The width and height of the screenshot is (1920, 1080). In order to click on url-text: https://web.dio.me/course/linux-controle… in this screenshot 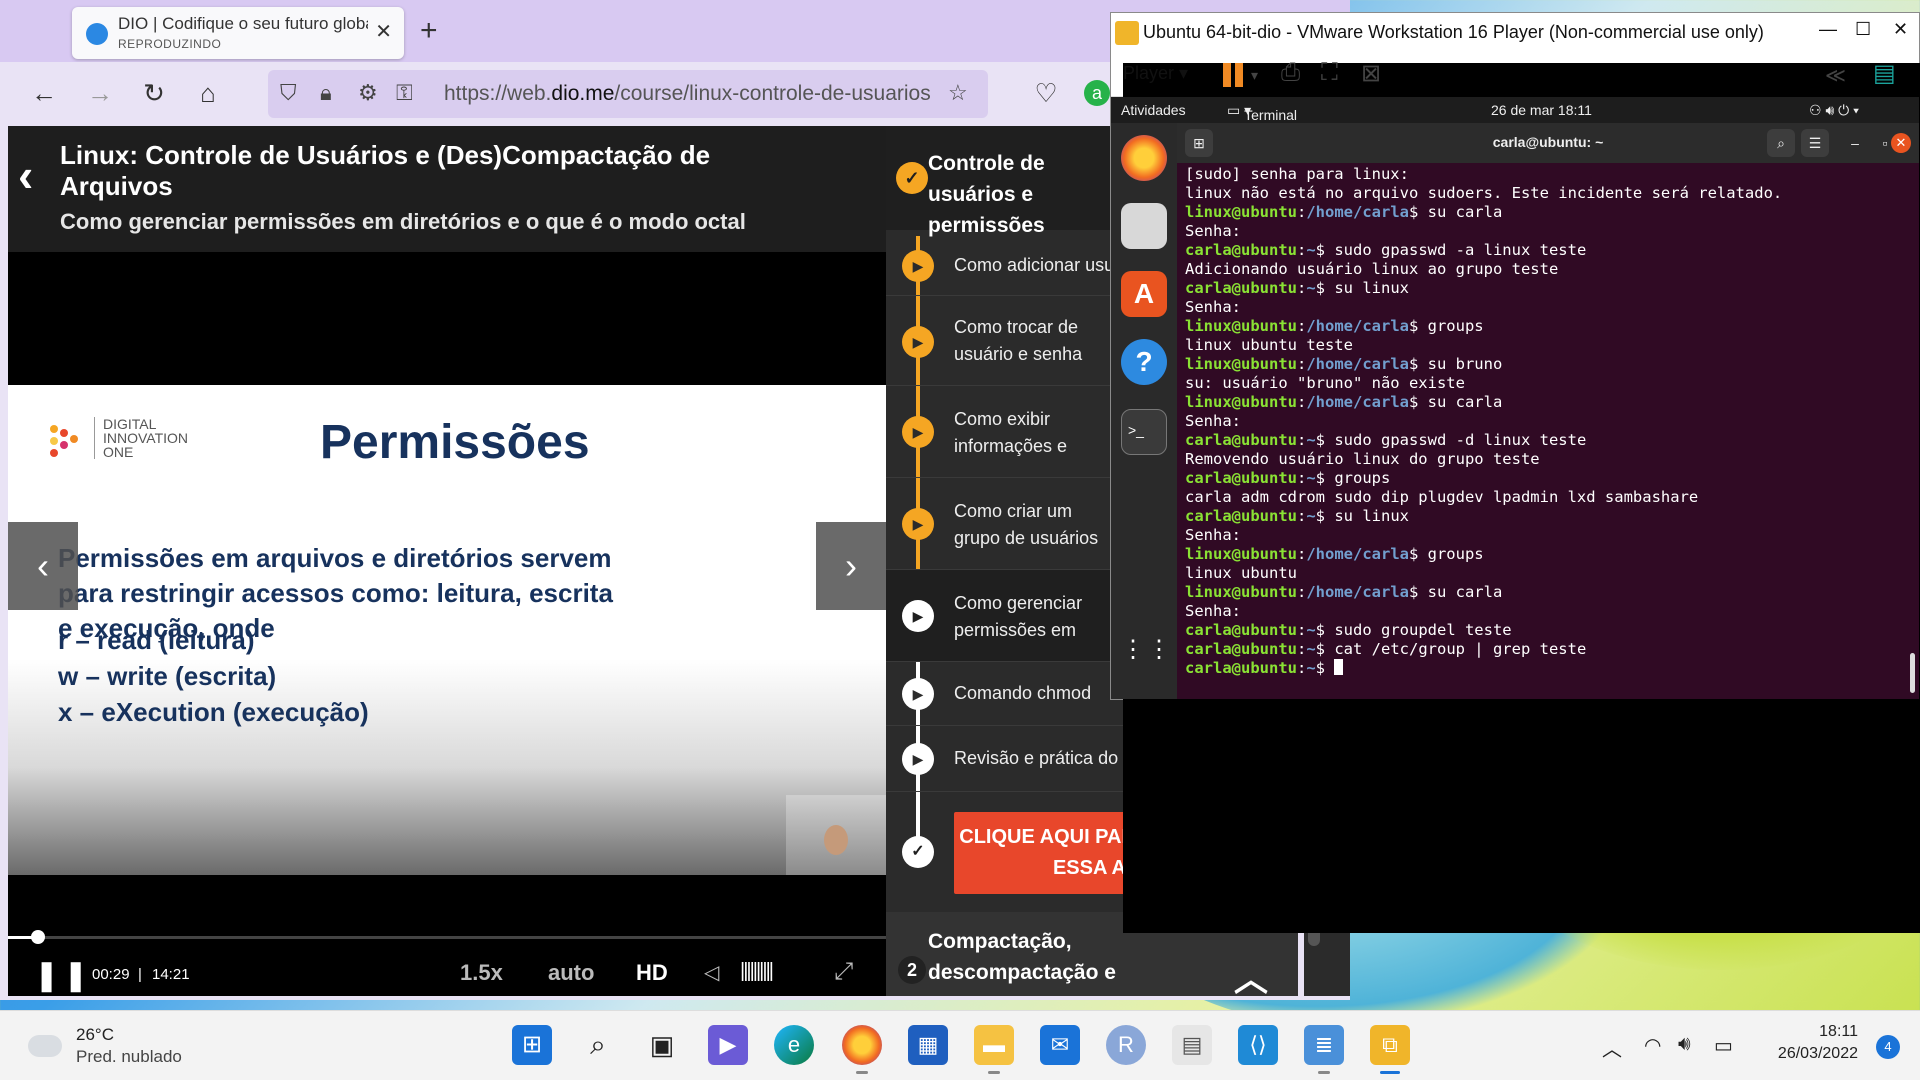, I will do `click(694, 94)`.